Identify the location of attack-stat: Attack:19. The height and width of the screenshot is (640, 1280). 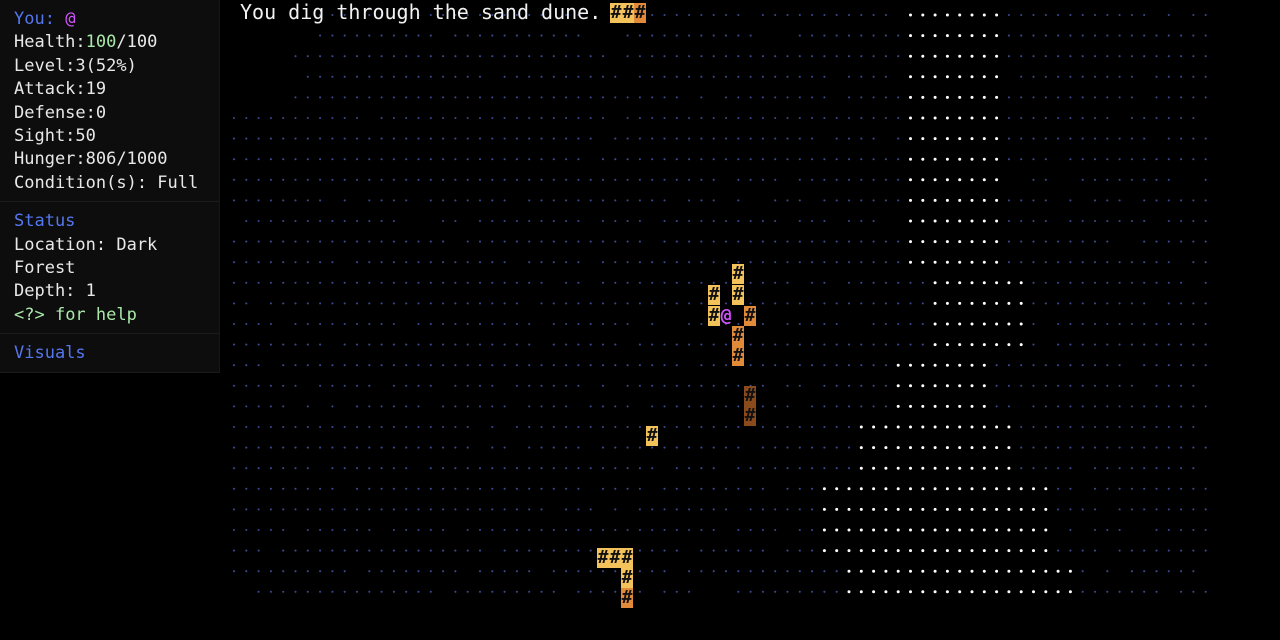
(60, 89).